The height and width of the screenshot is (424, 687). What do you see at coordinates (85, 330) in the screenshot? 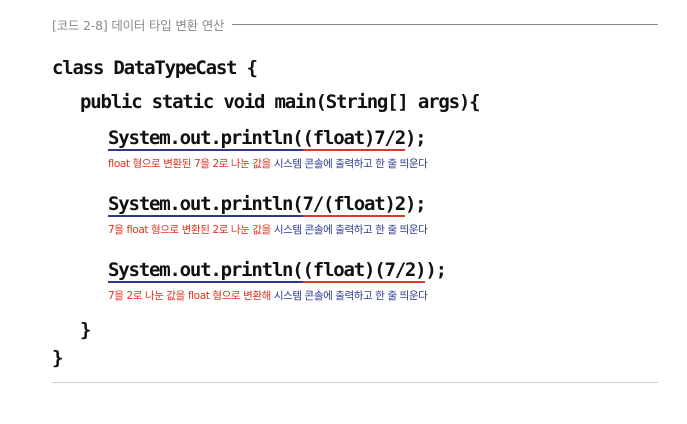
I see `method-close-brace: }` at bounding box center [85, 330].